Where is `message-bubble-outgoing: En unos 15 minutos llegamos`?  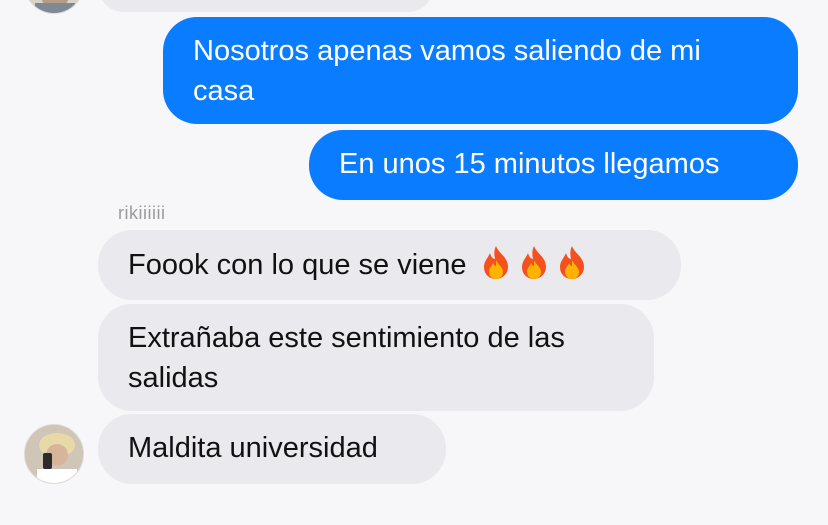
message-bubble-outgoing: En unos 15 minutos llegamos is located at coordinates (553, 165).